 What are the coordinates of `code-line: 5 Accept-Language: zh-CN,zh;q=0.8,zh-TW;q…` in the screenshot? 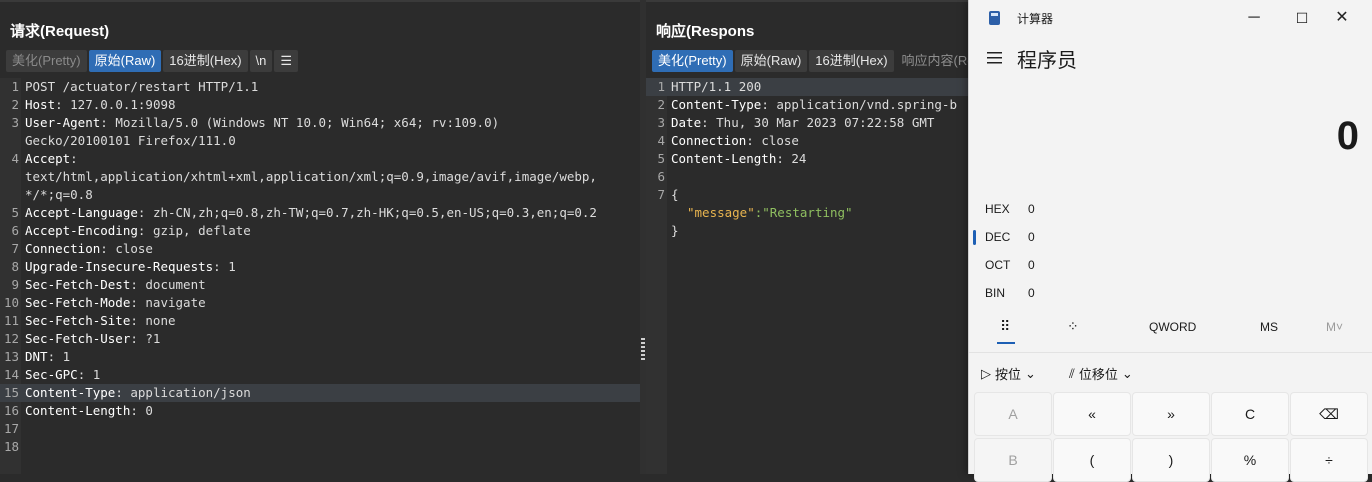 It's located at (320, 213).